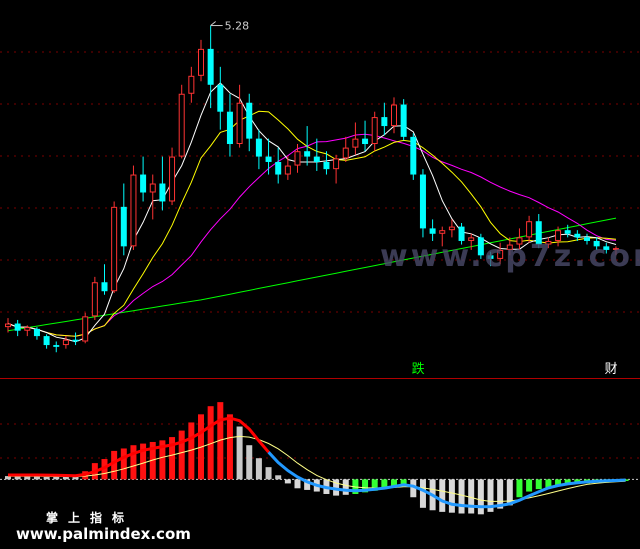 The height and width of the screenshot is (549, 640). What do you see at coordinates (611, 369) in the screenshot?
I see `signal-marker: 财` at bounding box center [611, 369].